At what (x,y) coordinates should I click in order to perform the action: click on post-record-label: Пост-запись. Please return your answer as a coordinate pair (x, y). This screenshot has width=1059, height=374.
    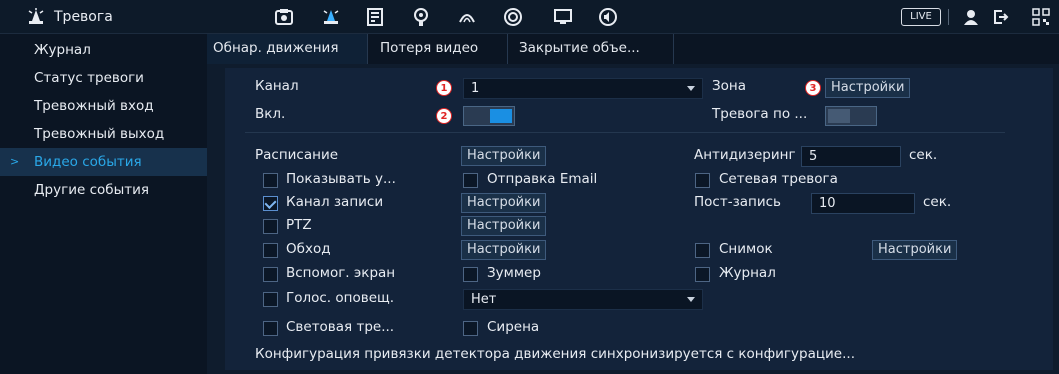
    Looking at the image, I should click on (737, 202).